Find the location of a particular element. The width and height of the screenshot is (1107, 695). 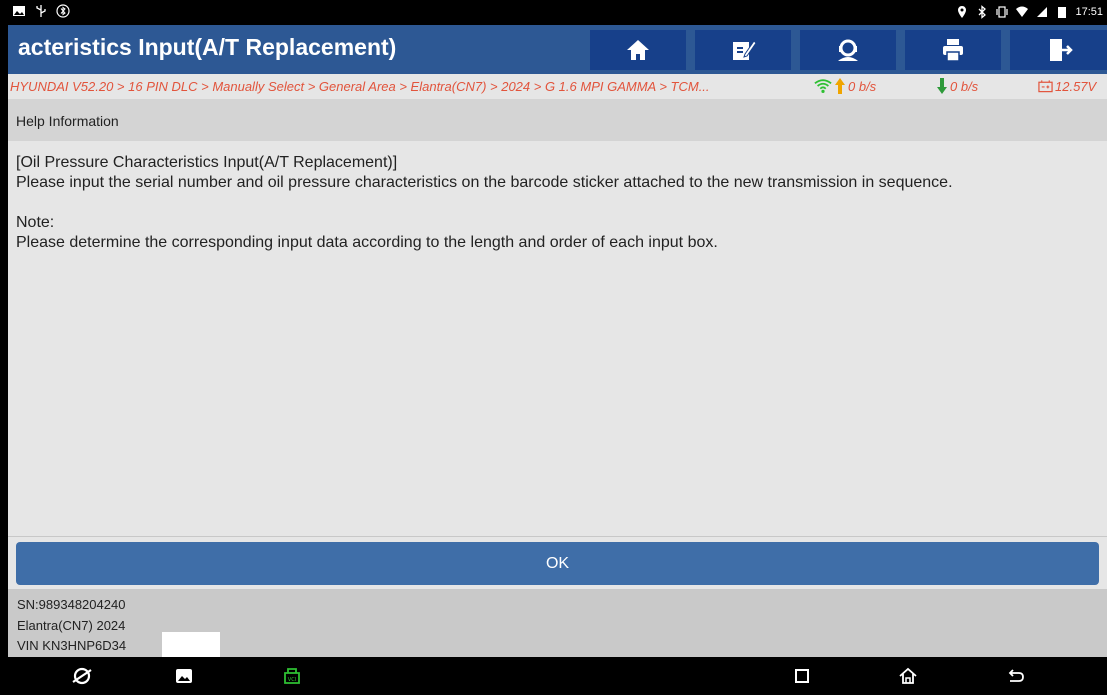

upload-rate: 0 b/s is located at coordinates (862, 86).